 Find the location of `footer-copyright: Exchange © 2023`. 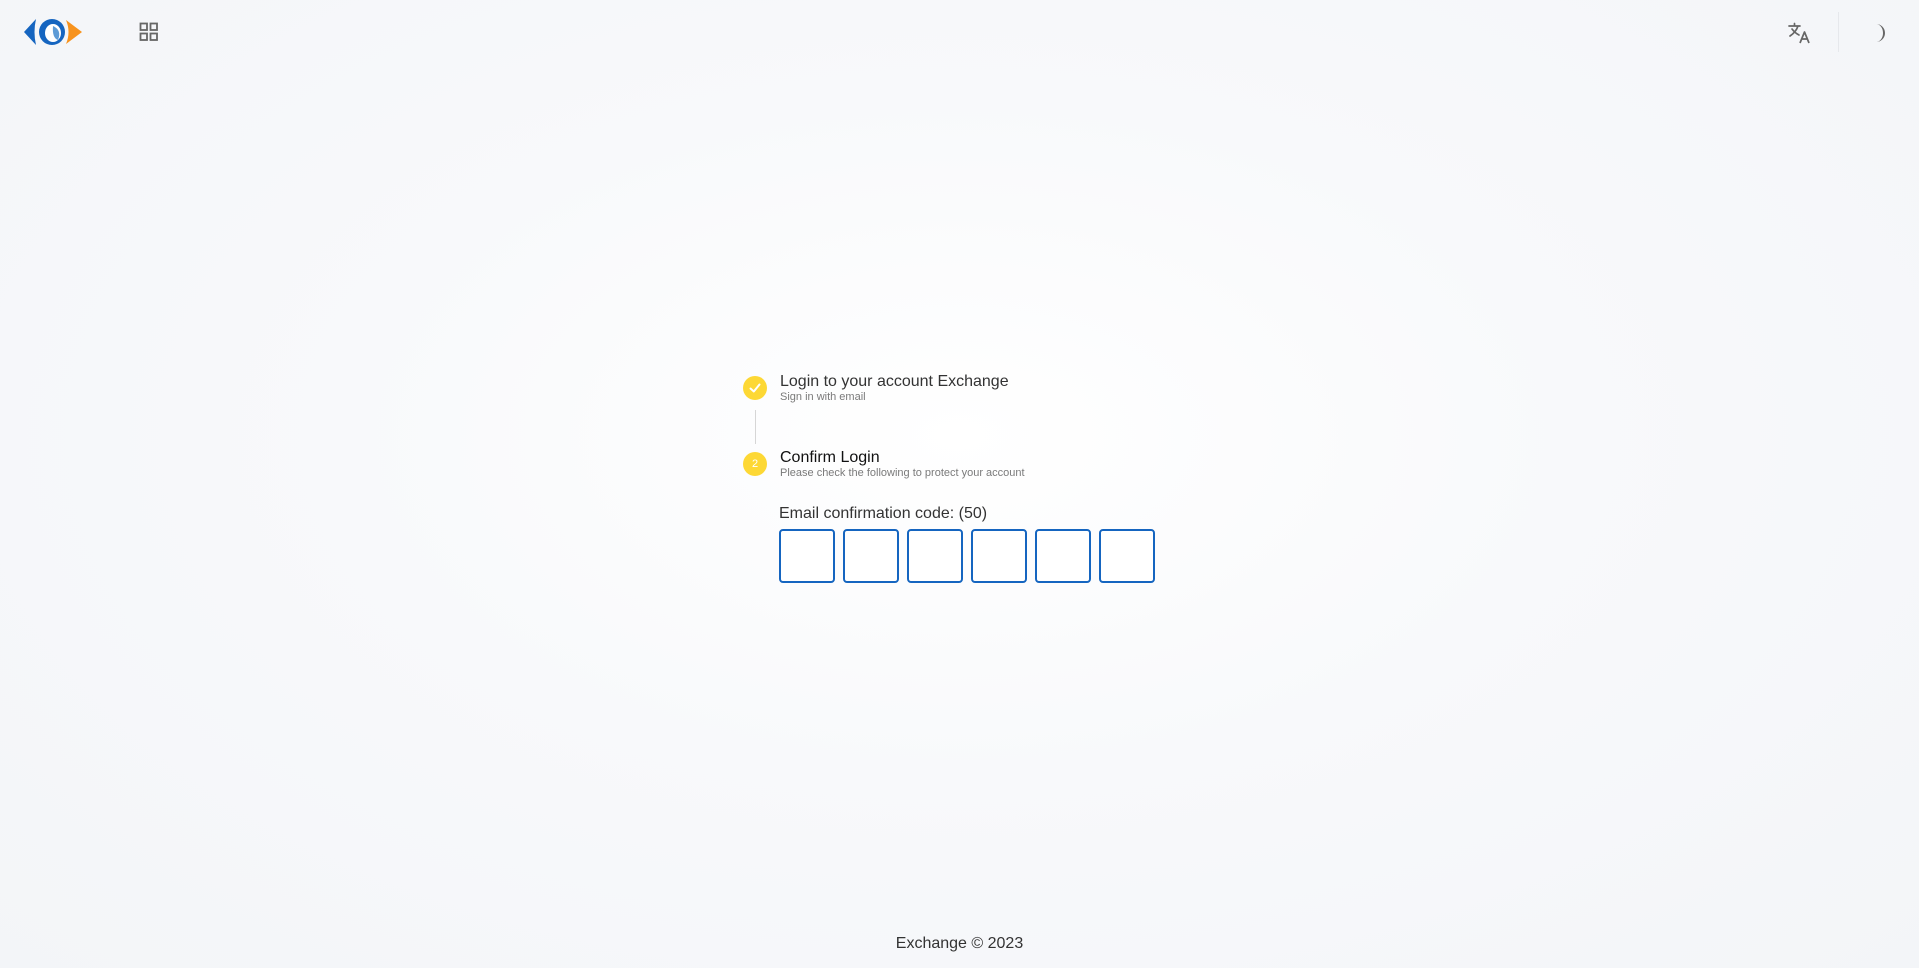

footer-copyright: Exchange © 2023 is located at coordinates (959, 943).